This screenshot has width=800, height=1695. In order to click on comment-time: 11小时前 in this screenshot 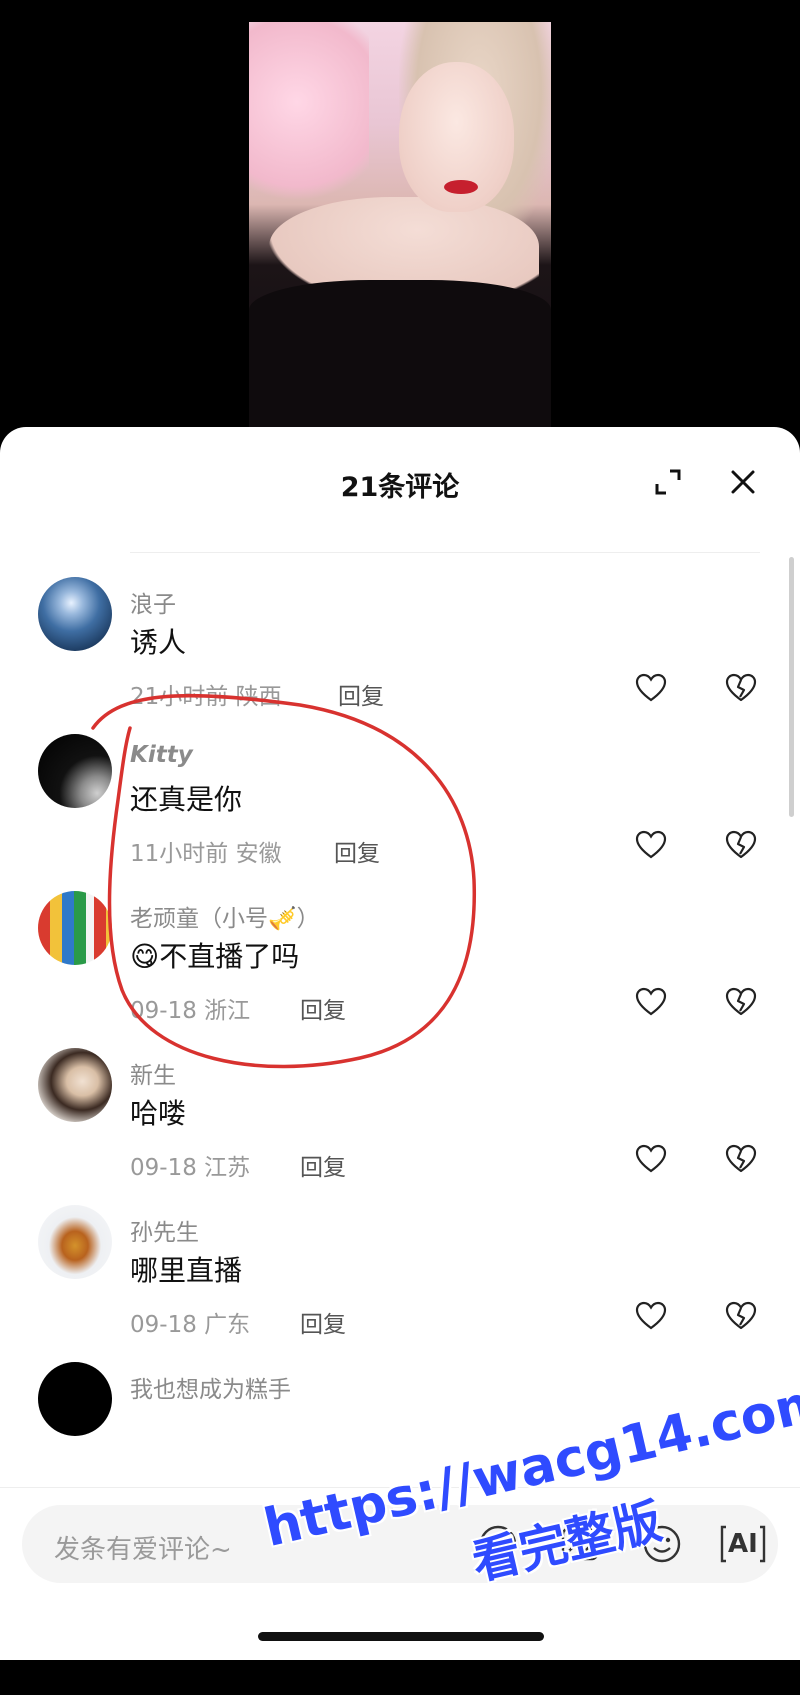, I will do `click(179, 854)`.